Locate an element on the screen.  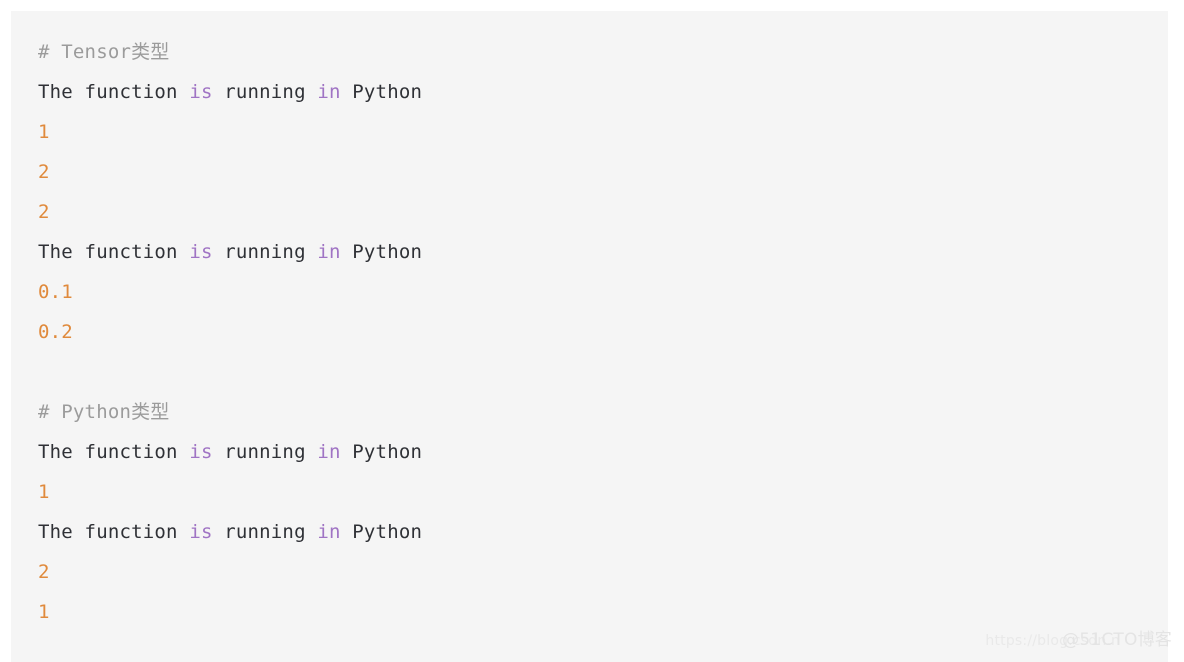
code-line: 0.1 is located at coordinates (603, 292).